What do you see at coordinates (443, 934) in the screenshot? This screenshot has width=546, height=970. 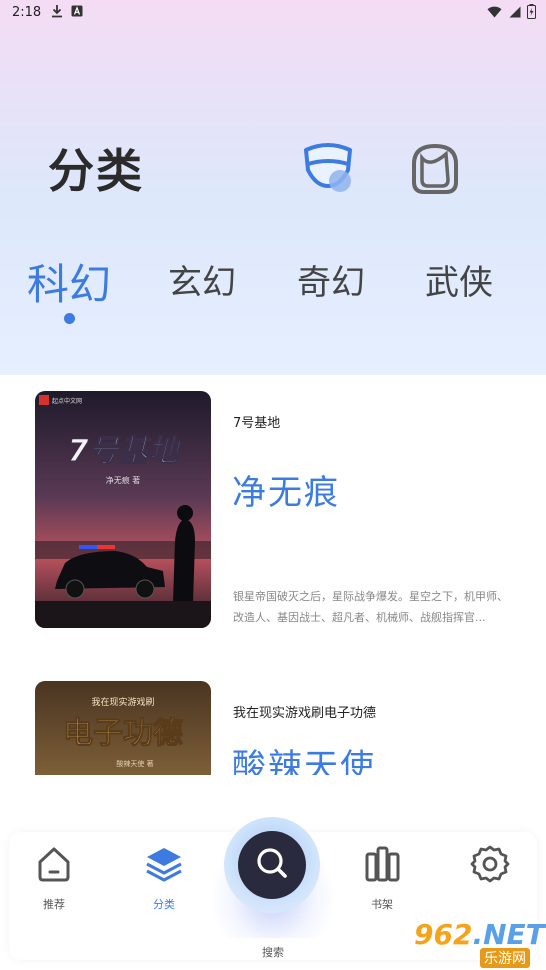 I see `watermark-main: 962` at bounding box center [443, 934].